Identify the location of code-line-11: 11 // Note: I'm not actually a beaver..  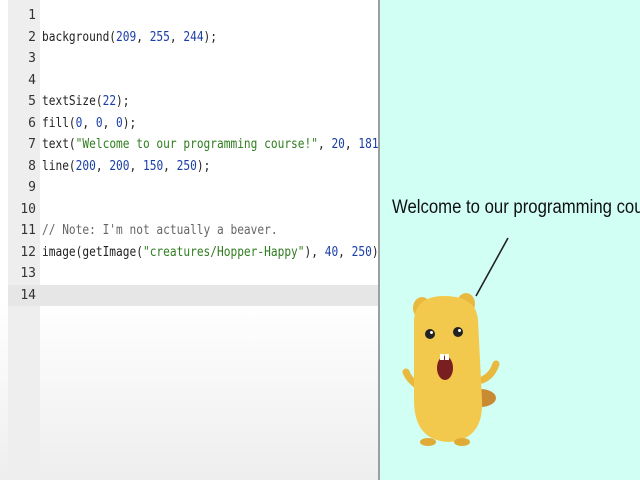
(193, 231).